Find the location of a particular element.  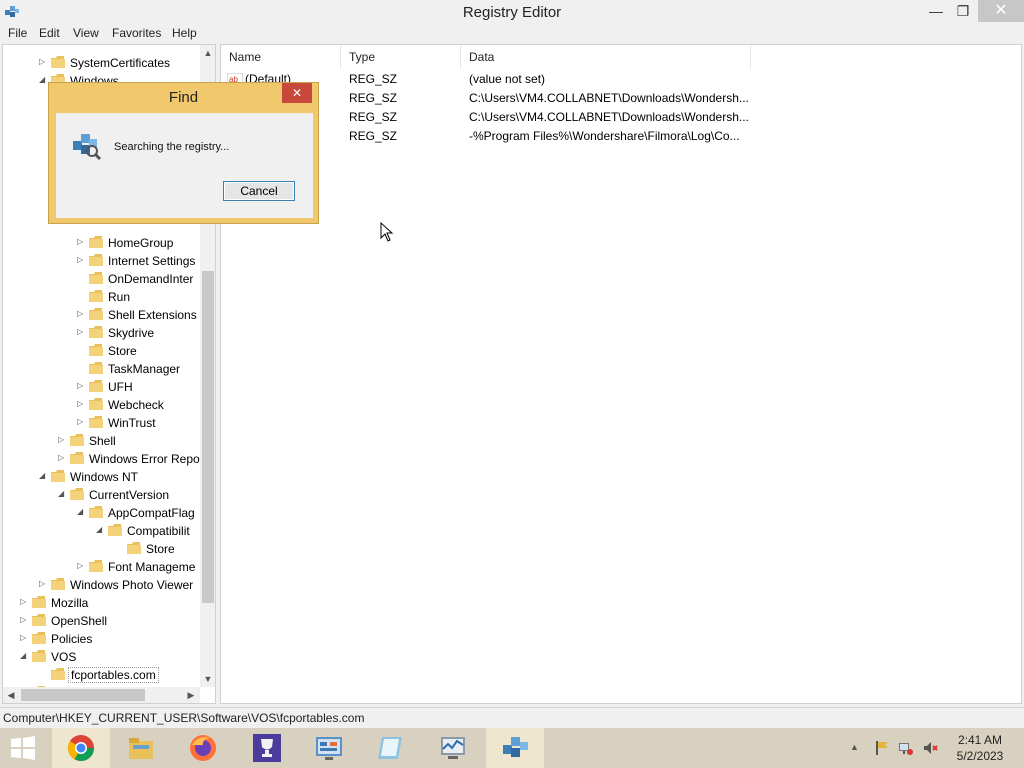

trophy-app-icon is located at coordinates (267, 748).